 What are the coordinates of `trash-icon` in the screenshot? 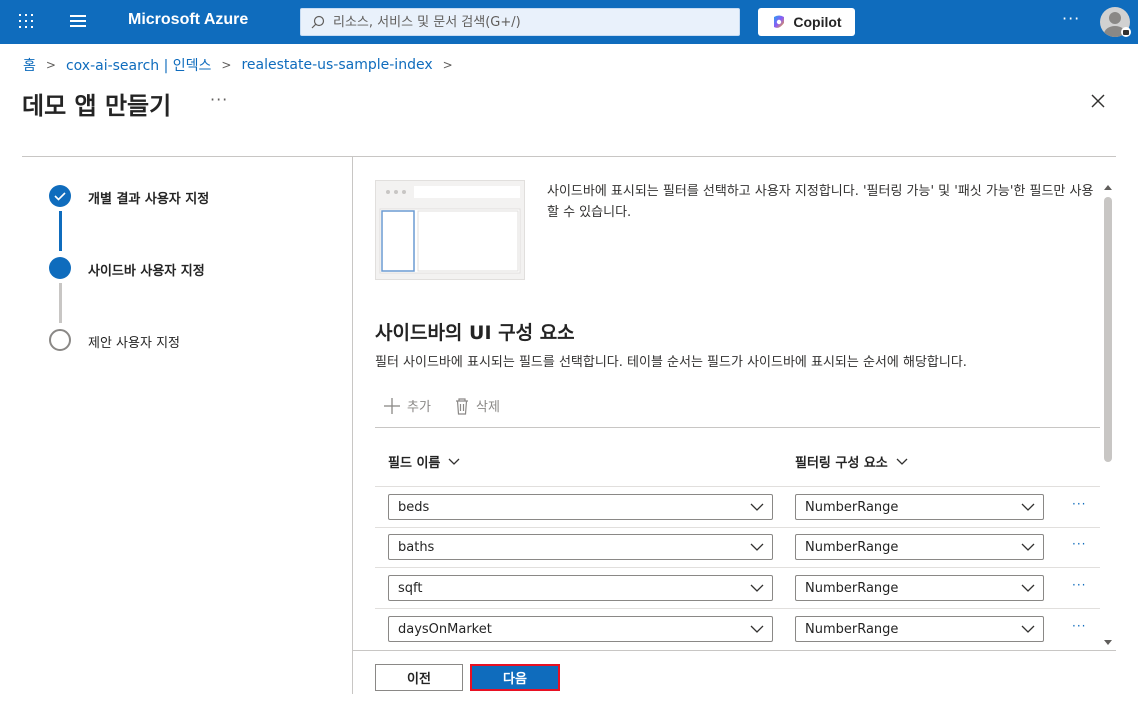 It's located at (462, 406).